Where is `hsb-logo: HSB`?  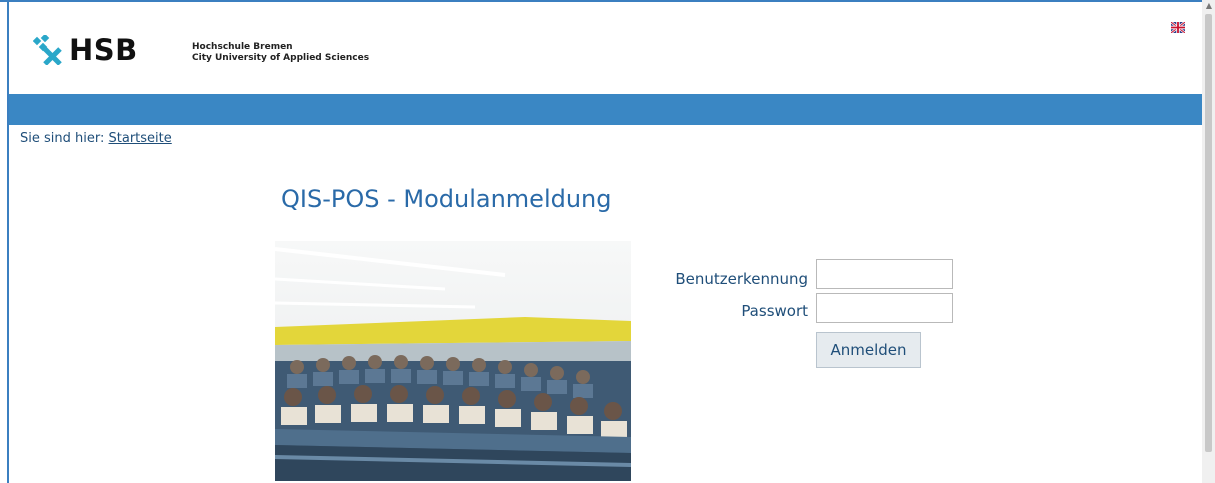 hsb-logo: HSB is located at coordinates (85, 50).